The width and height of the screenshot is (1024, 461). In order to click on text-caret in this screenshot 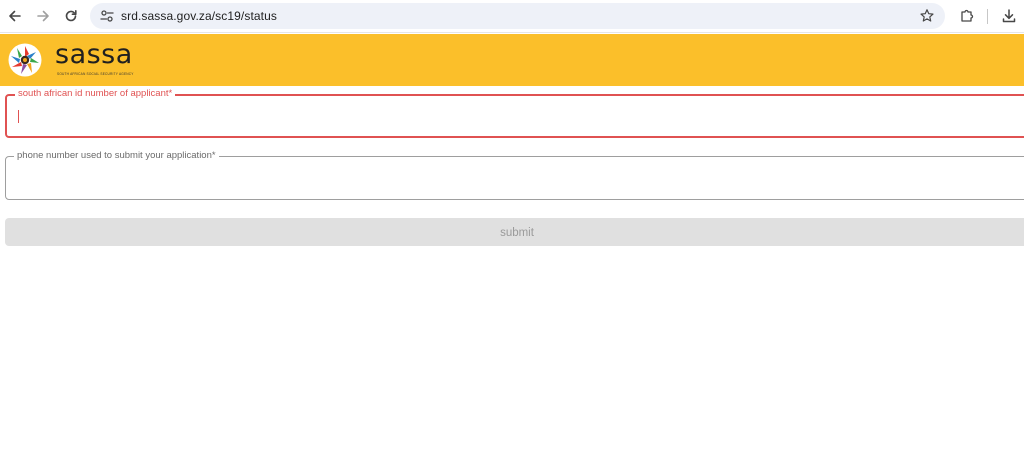, I will do `click(18, 116)`.